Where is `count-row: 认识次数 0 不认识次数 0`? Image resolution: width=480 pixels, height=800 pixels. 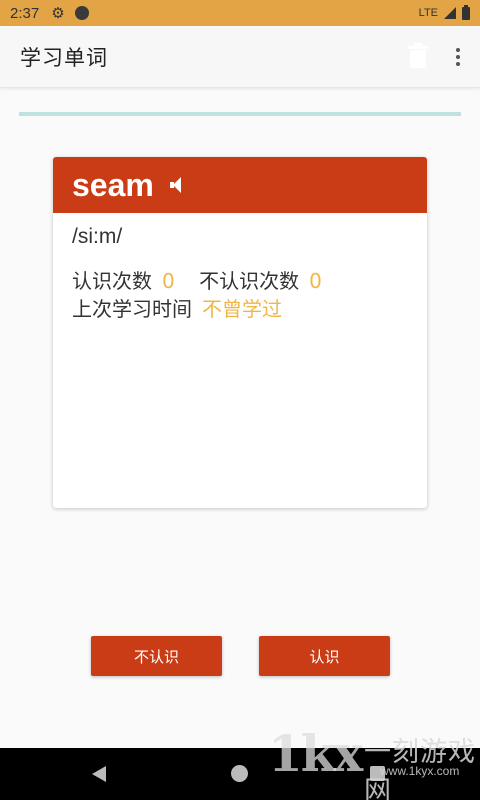 count-row: 认识次数 0 不认识次数 0 is located at coordinates (240, 281).